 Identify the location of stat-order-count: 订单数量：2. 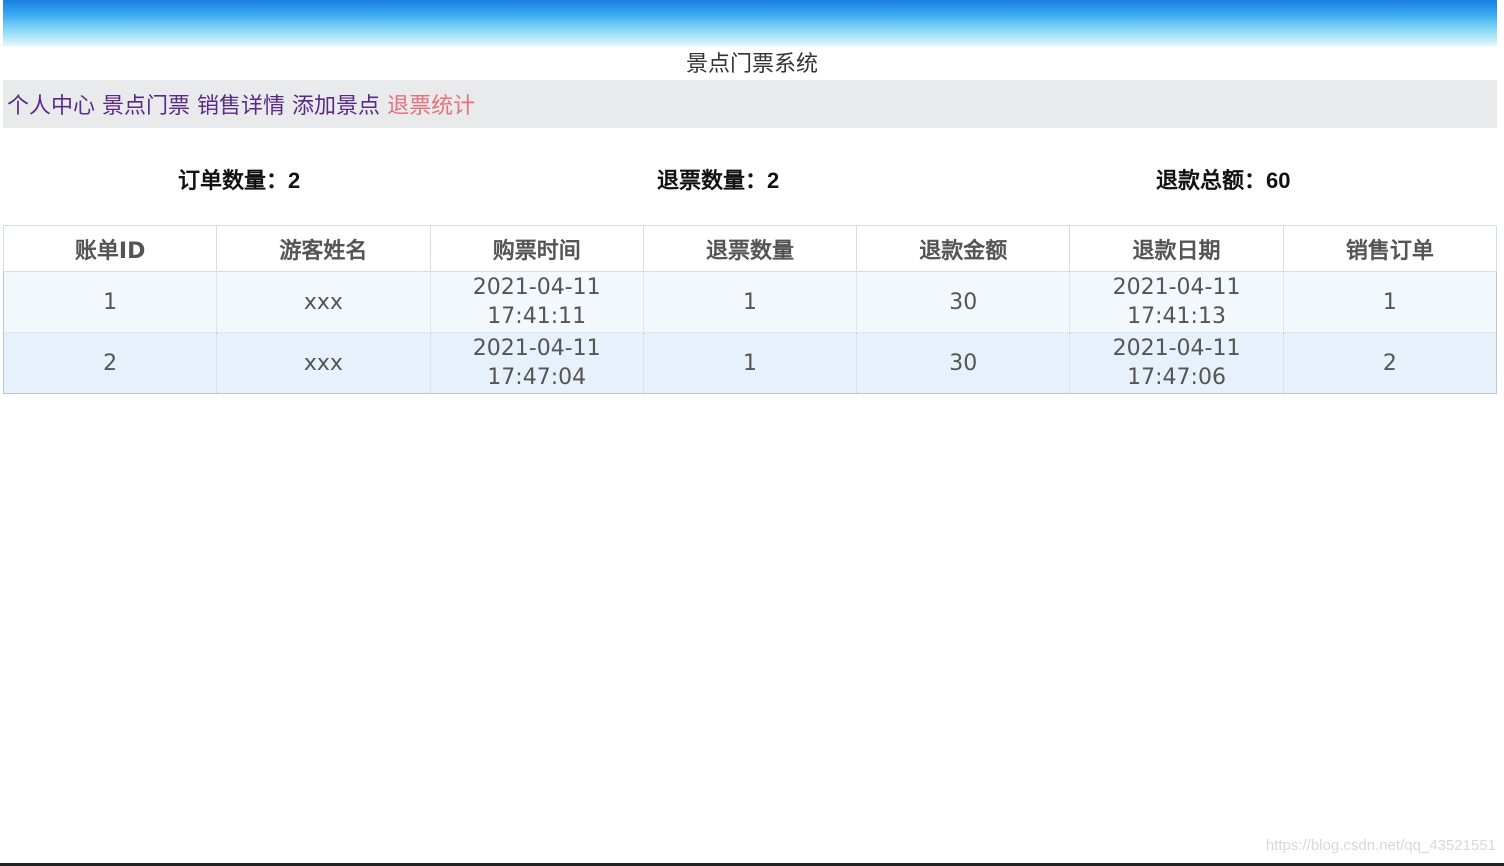
(239, 179).